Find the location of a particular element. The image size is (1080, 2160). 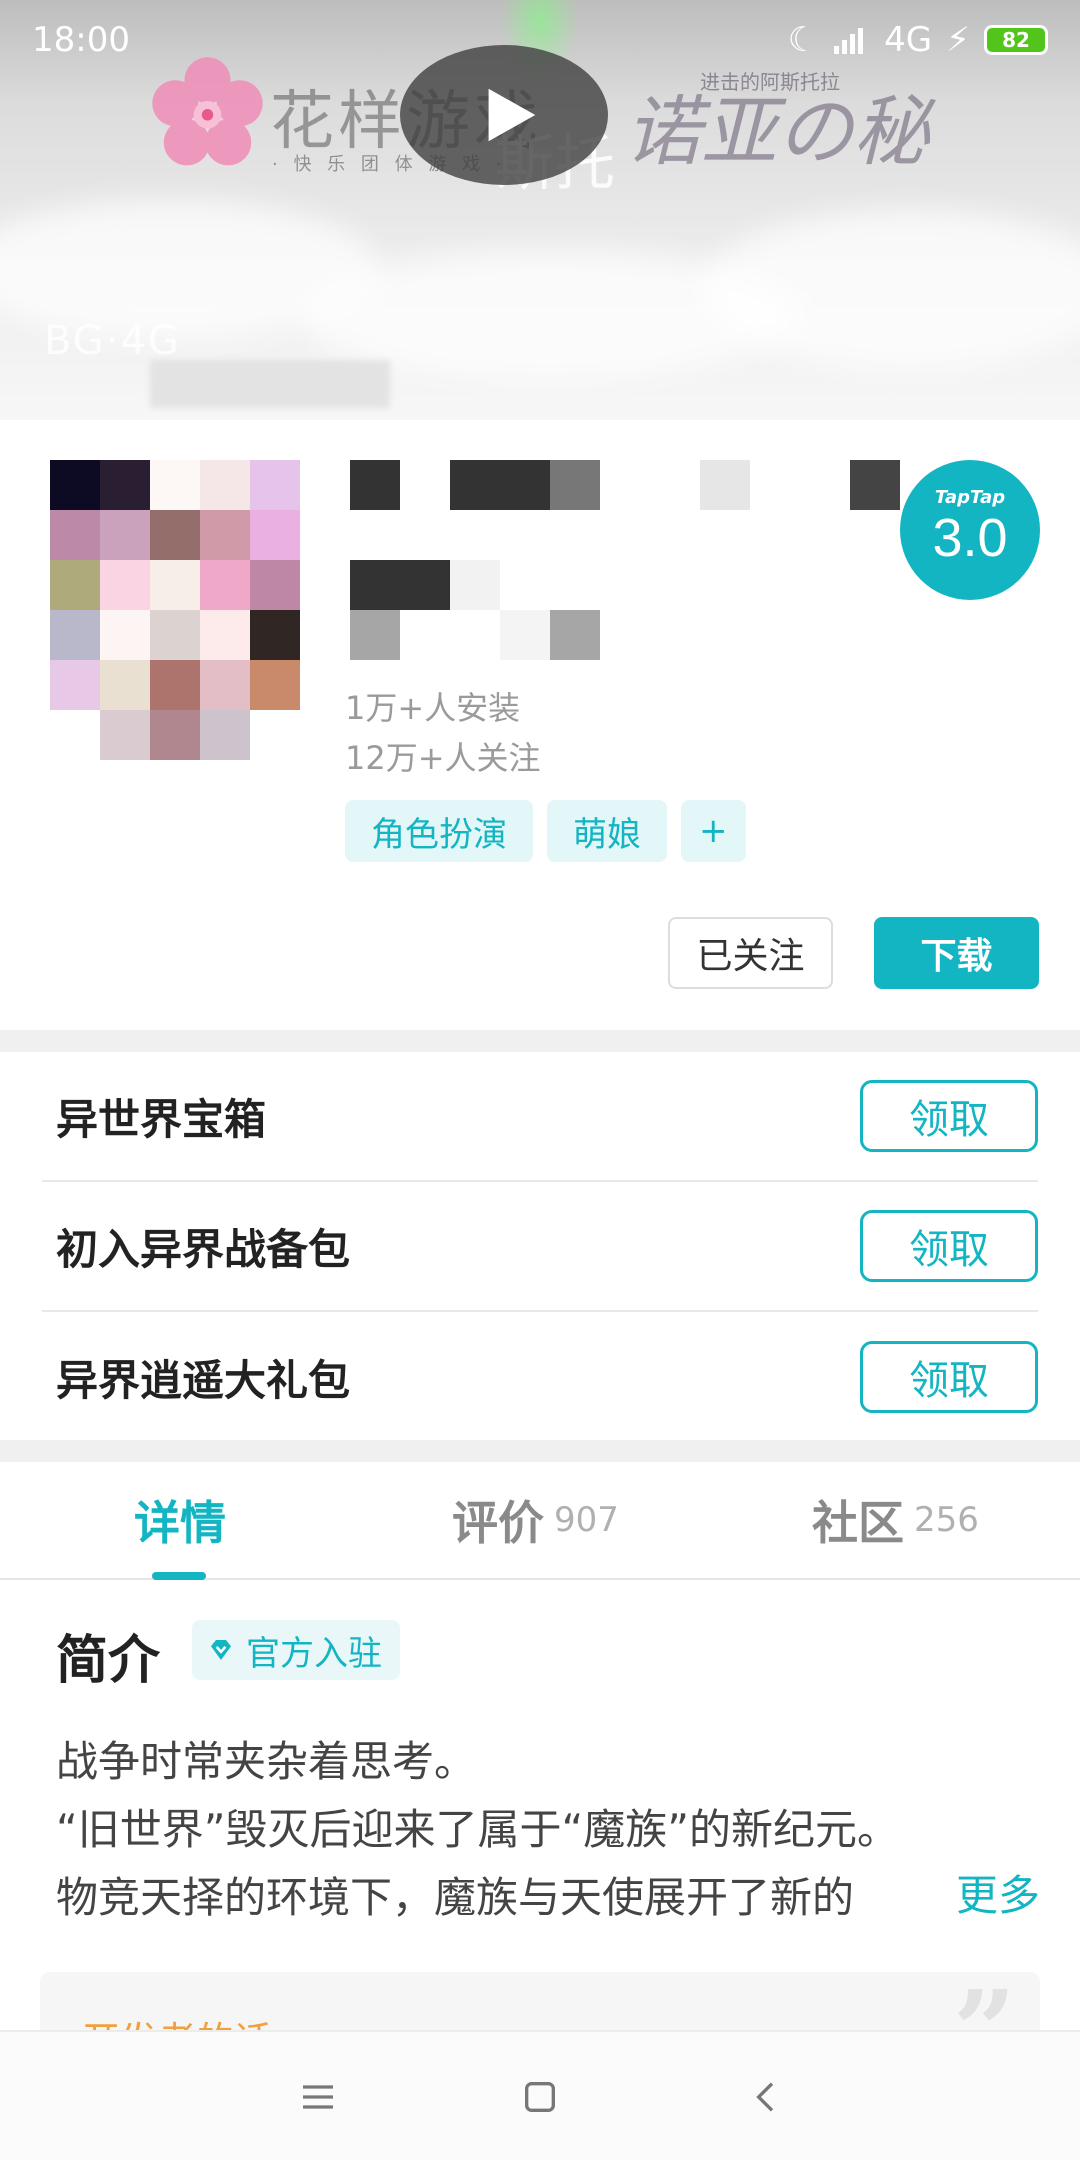

banner-mid-text: BG·4G is located at coordinates (112, 341).